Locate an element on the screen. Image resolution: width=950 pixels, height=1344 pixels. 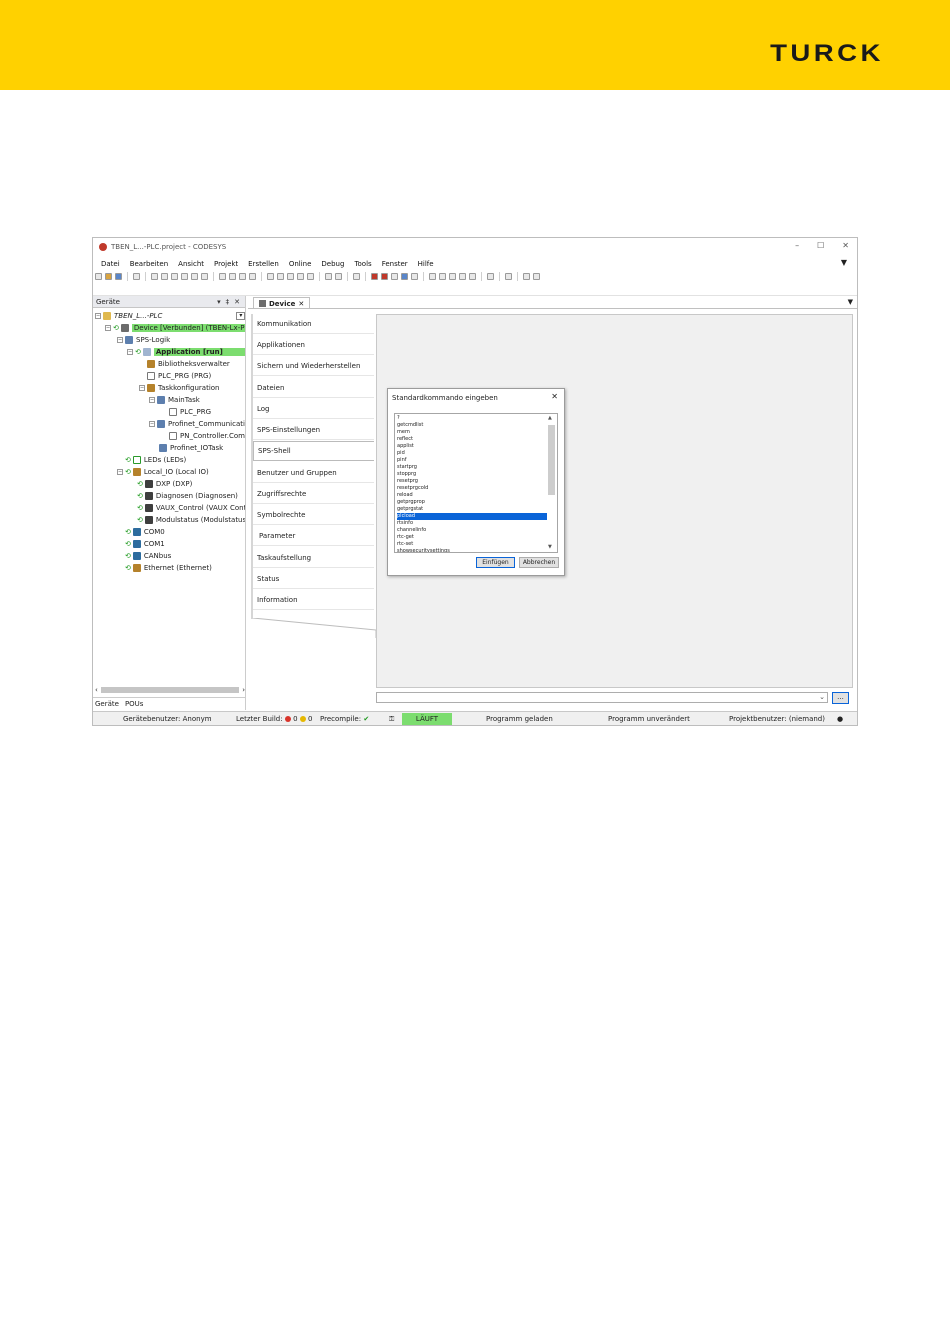
tree-item-library: Bibliotheksverwalter is located at coordinates (188, 363).